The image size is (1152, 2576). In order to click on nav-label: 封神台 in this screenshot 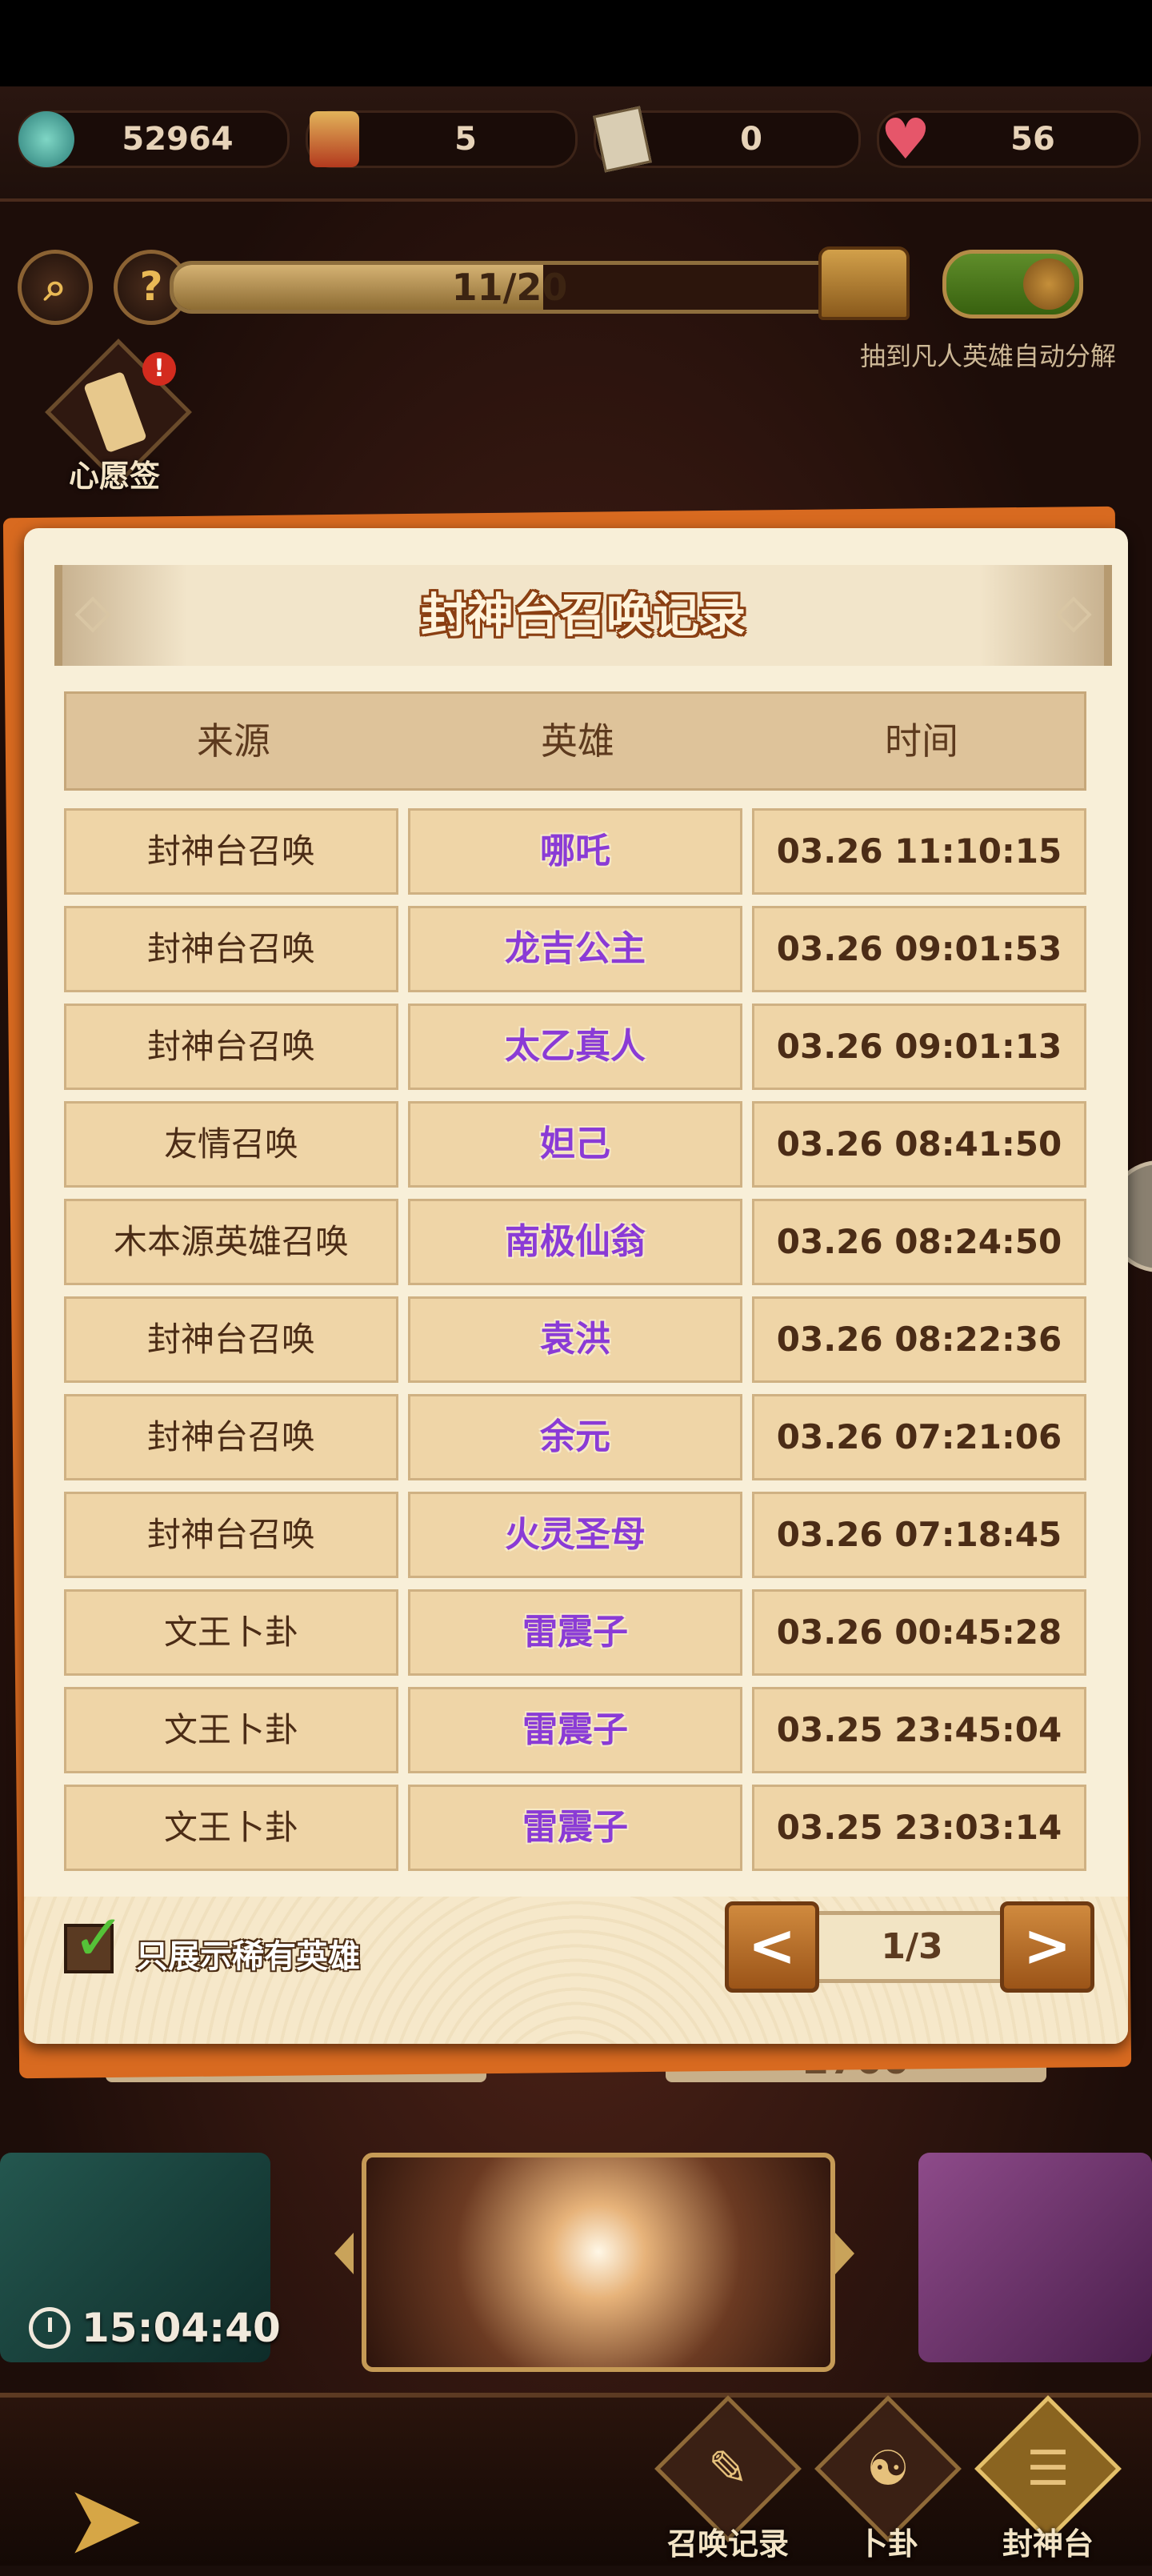, I will do `click(1048, 2544)`.